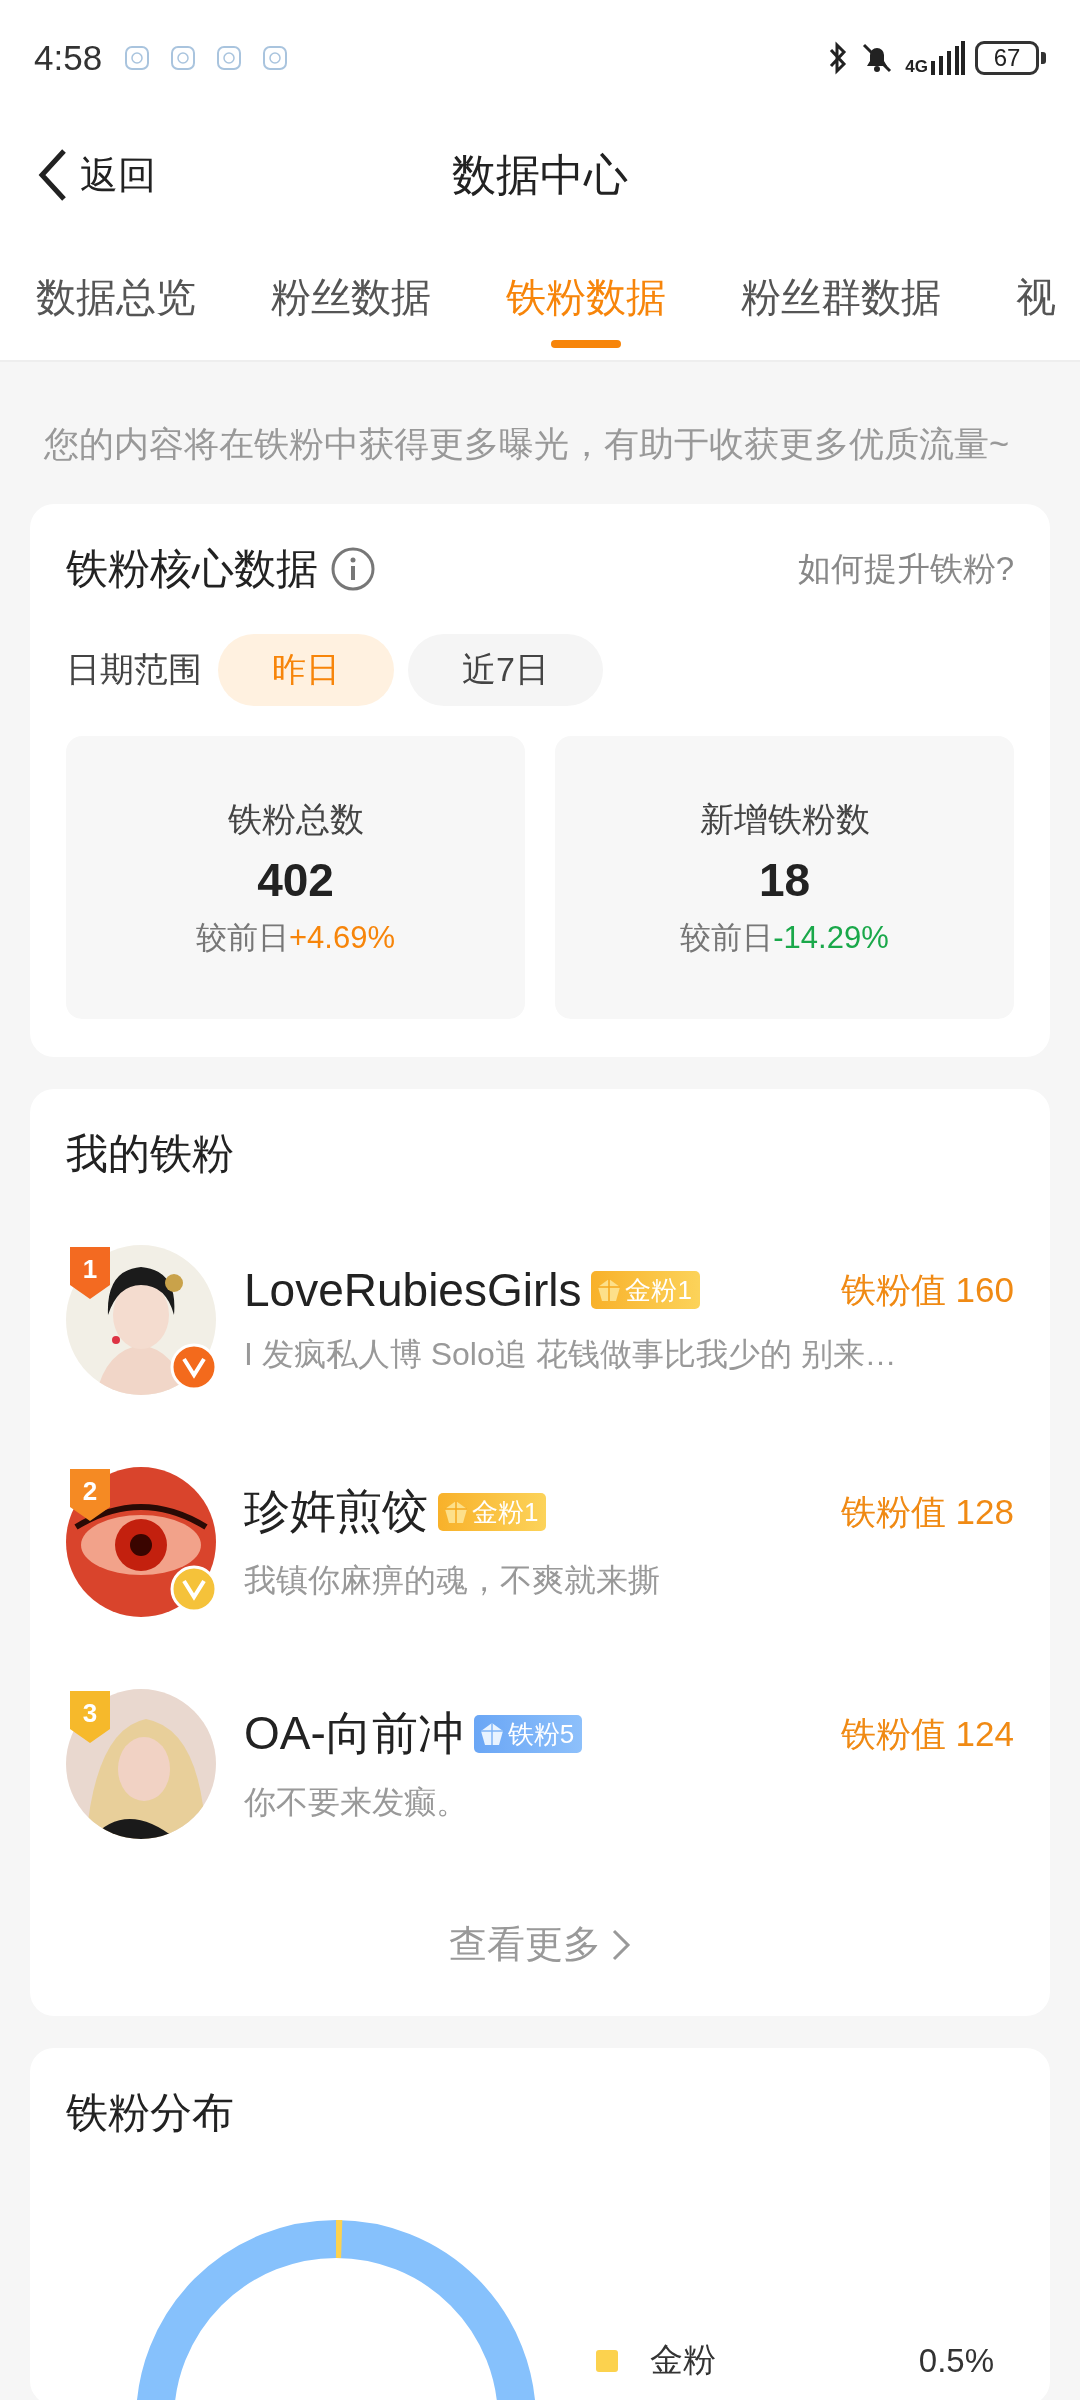 Image resolution: width=1080 pixels, height=2400 pixels. What do you see at coordinates (90, 1273) in the screenshot?
I see `rank-badge: 1` at bounding box center [90, 1273].